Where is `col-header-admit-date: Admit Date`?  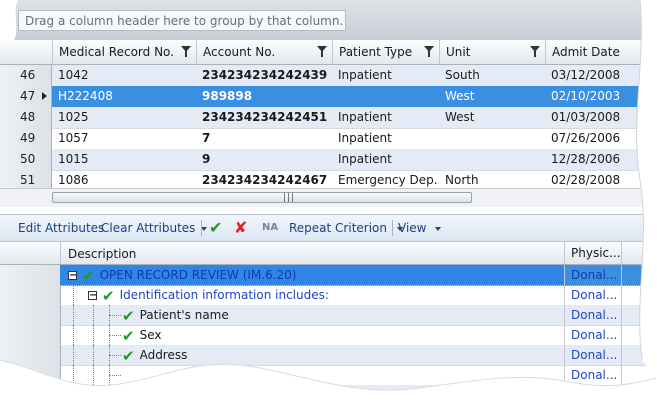 col-header-admit-date: Admit Date is located at coordinates (601, 52).